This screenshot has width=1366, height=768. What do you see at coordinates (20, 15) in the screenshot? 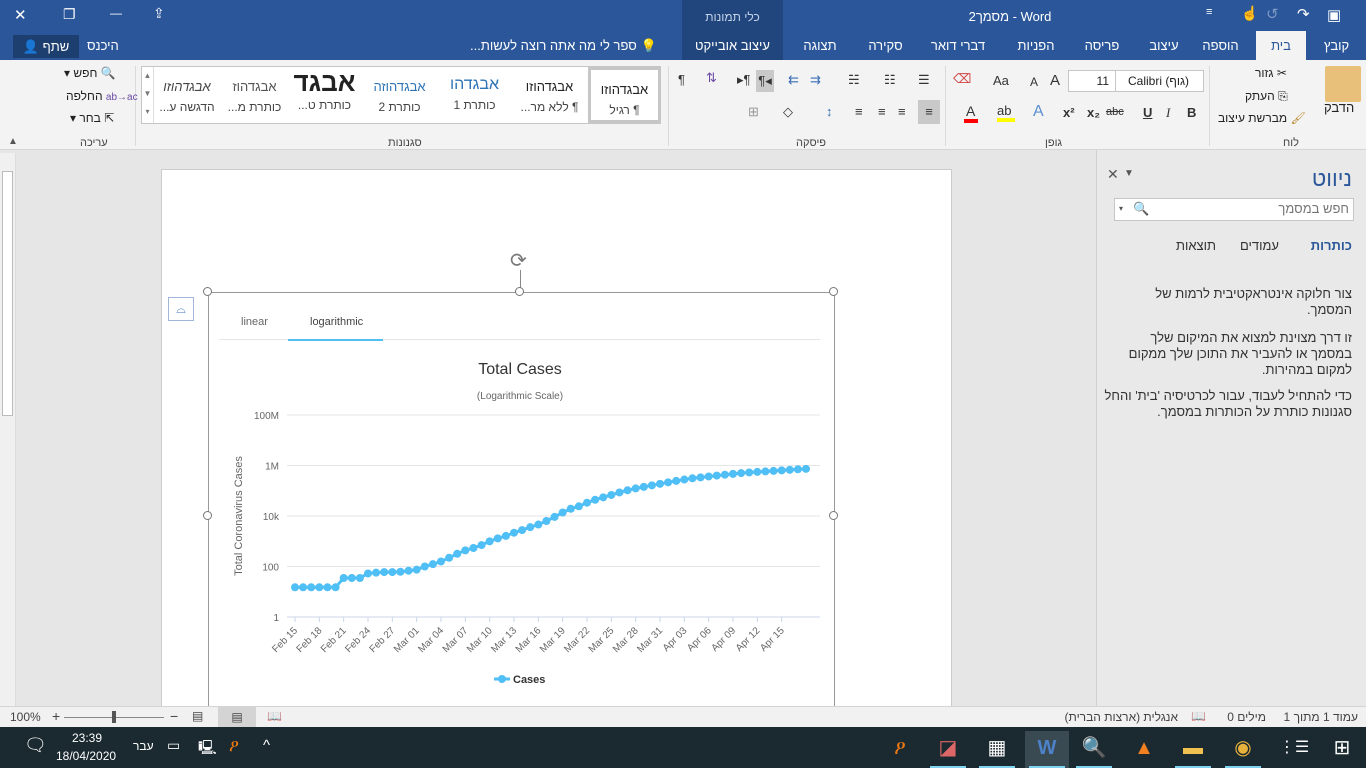
I see `close-button: ✕` at bounding box center [20, 15].